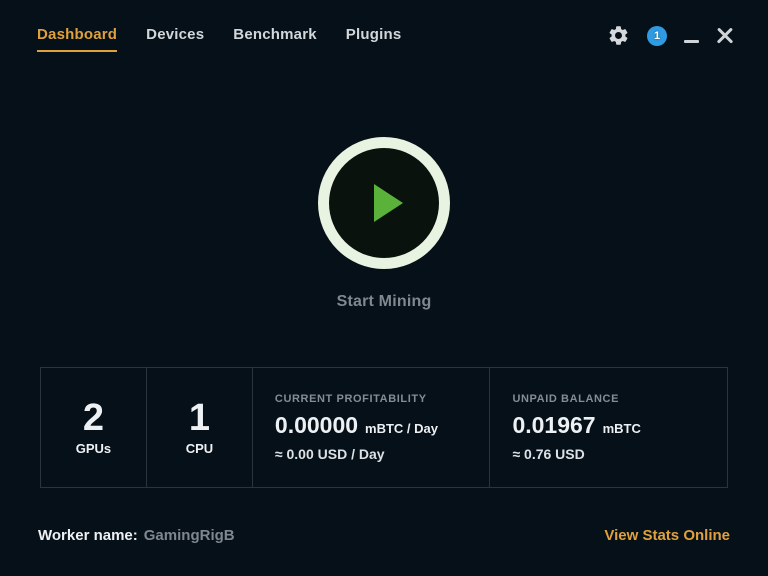  I want to click on view-stats-online-link: View Stats Online, so click(667, 535).